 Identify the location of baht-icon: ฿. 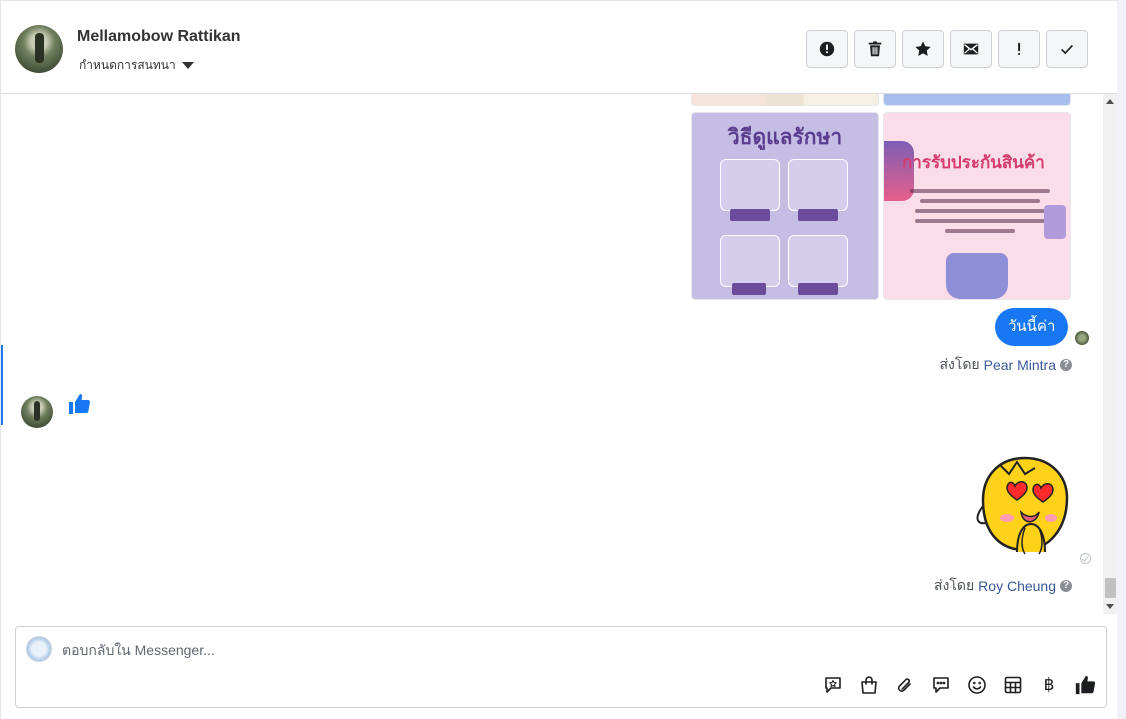
(1049, 685).